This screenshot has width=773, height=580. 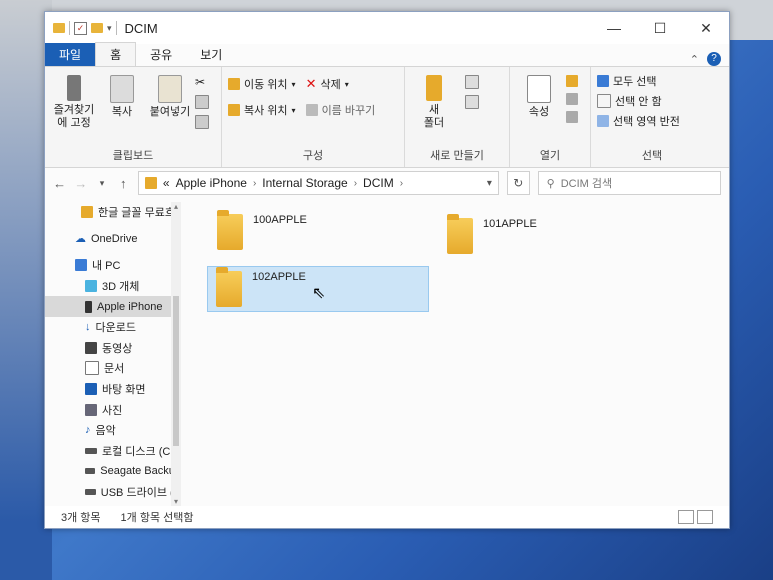 I want to click on properties-quick-icon: ✓, so click(x=80, y=28).